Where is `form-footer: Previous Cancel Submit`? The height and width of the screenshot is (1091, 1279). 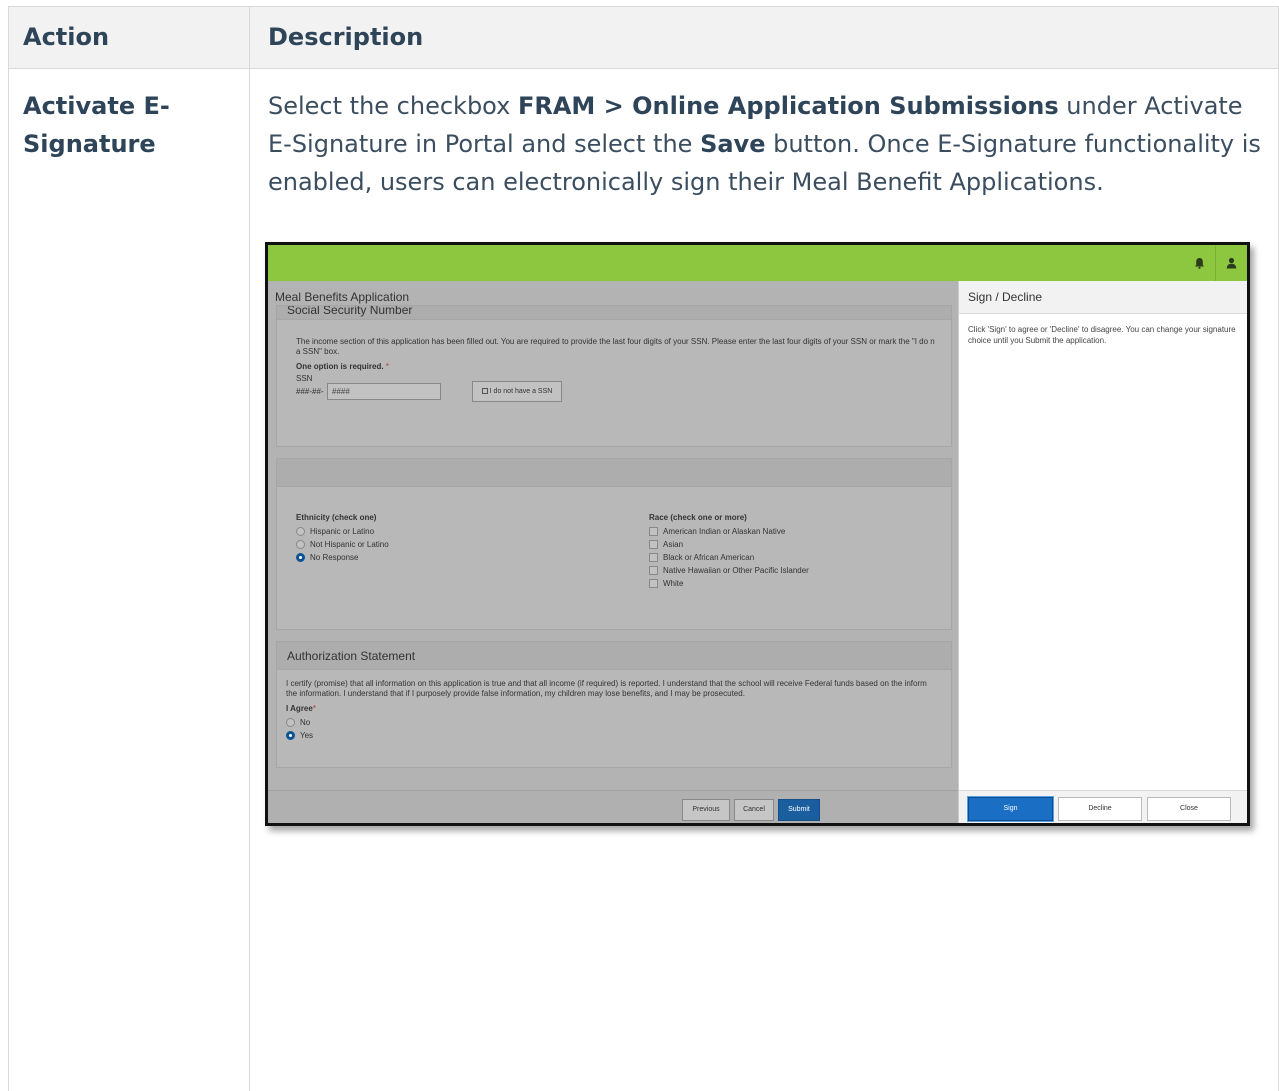
form-footer: Previous Cancel Submit is located at coordinates (613, 806).